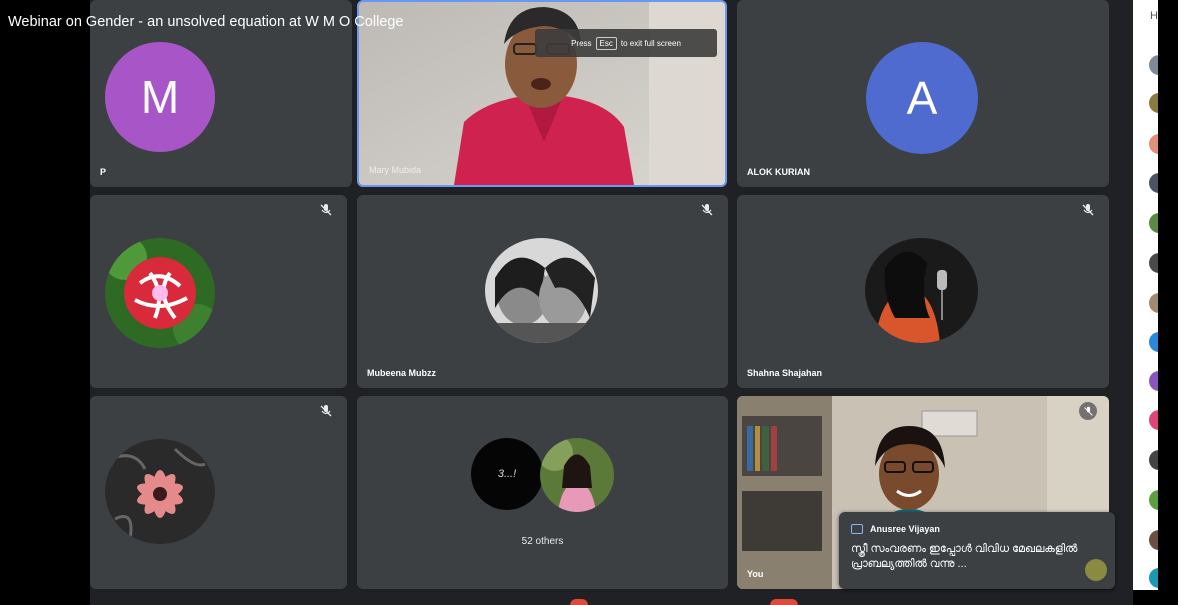 The height and width of the screenshot is (605, 1178). I want to click on participant-tile-shahna: Shahna Shajahan, so click(923, 291).